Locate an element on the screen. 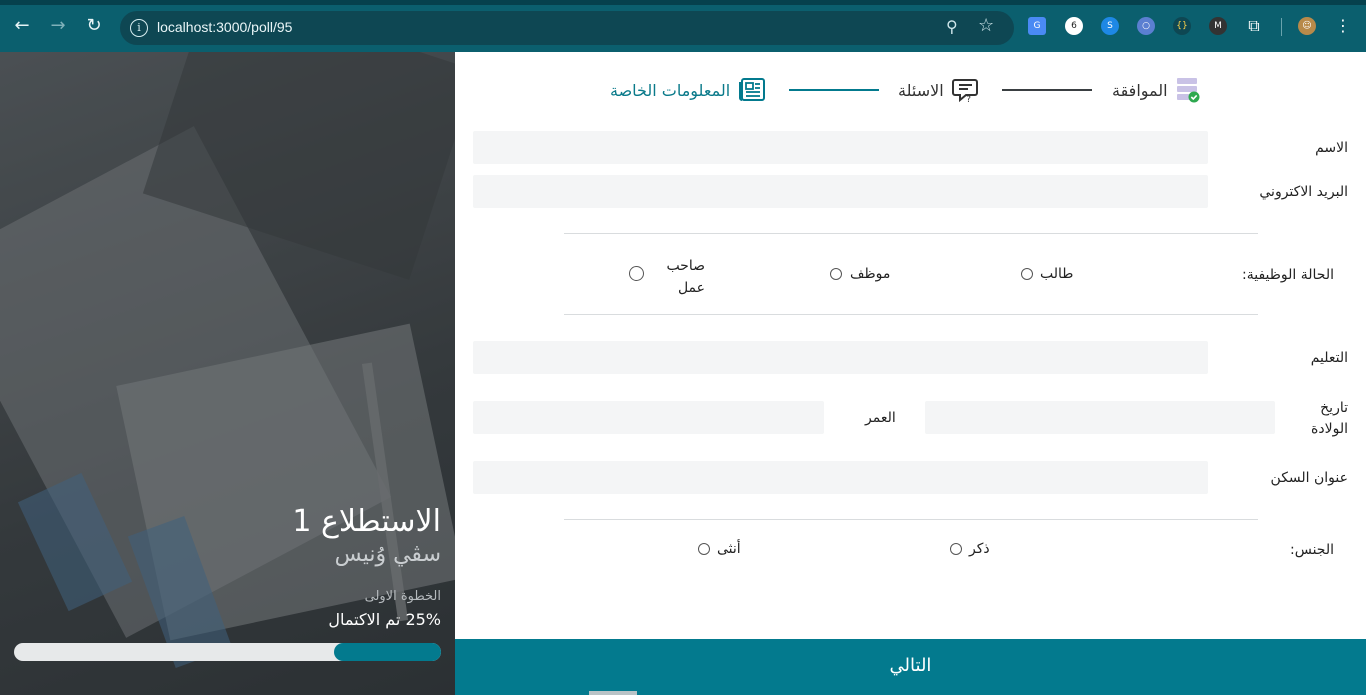 This screenshot has width=1366, height=695. next-button: التالي is located at coordinates (910, 667).